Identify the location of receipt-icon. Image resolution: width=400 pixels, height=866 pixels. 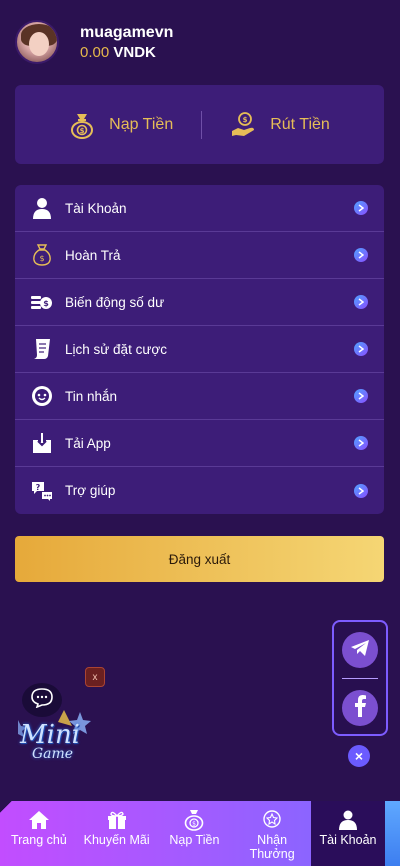
(42, 349).